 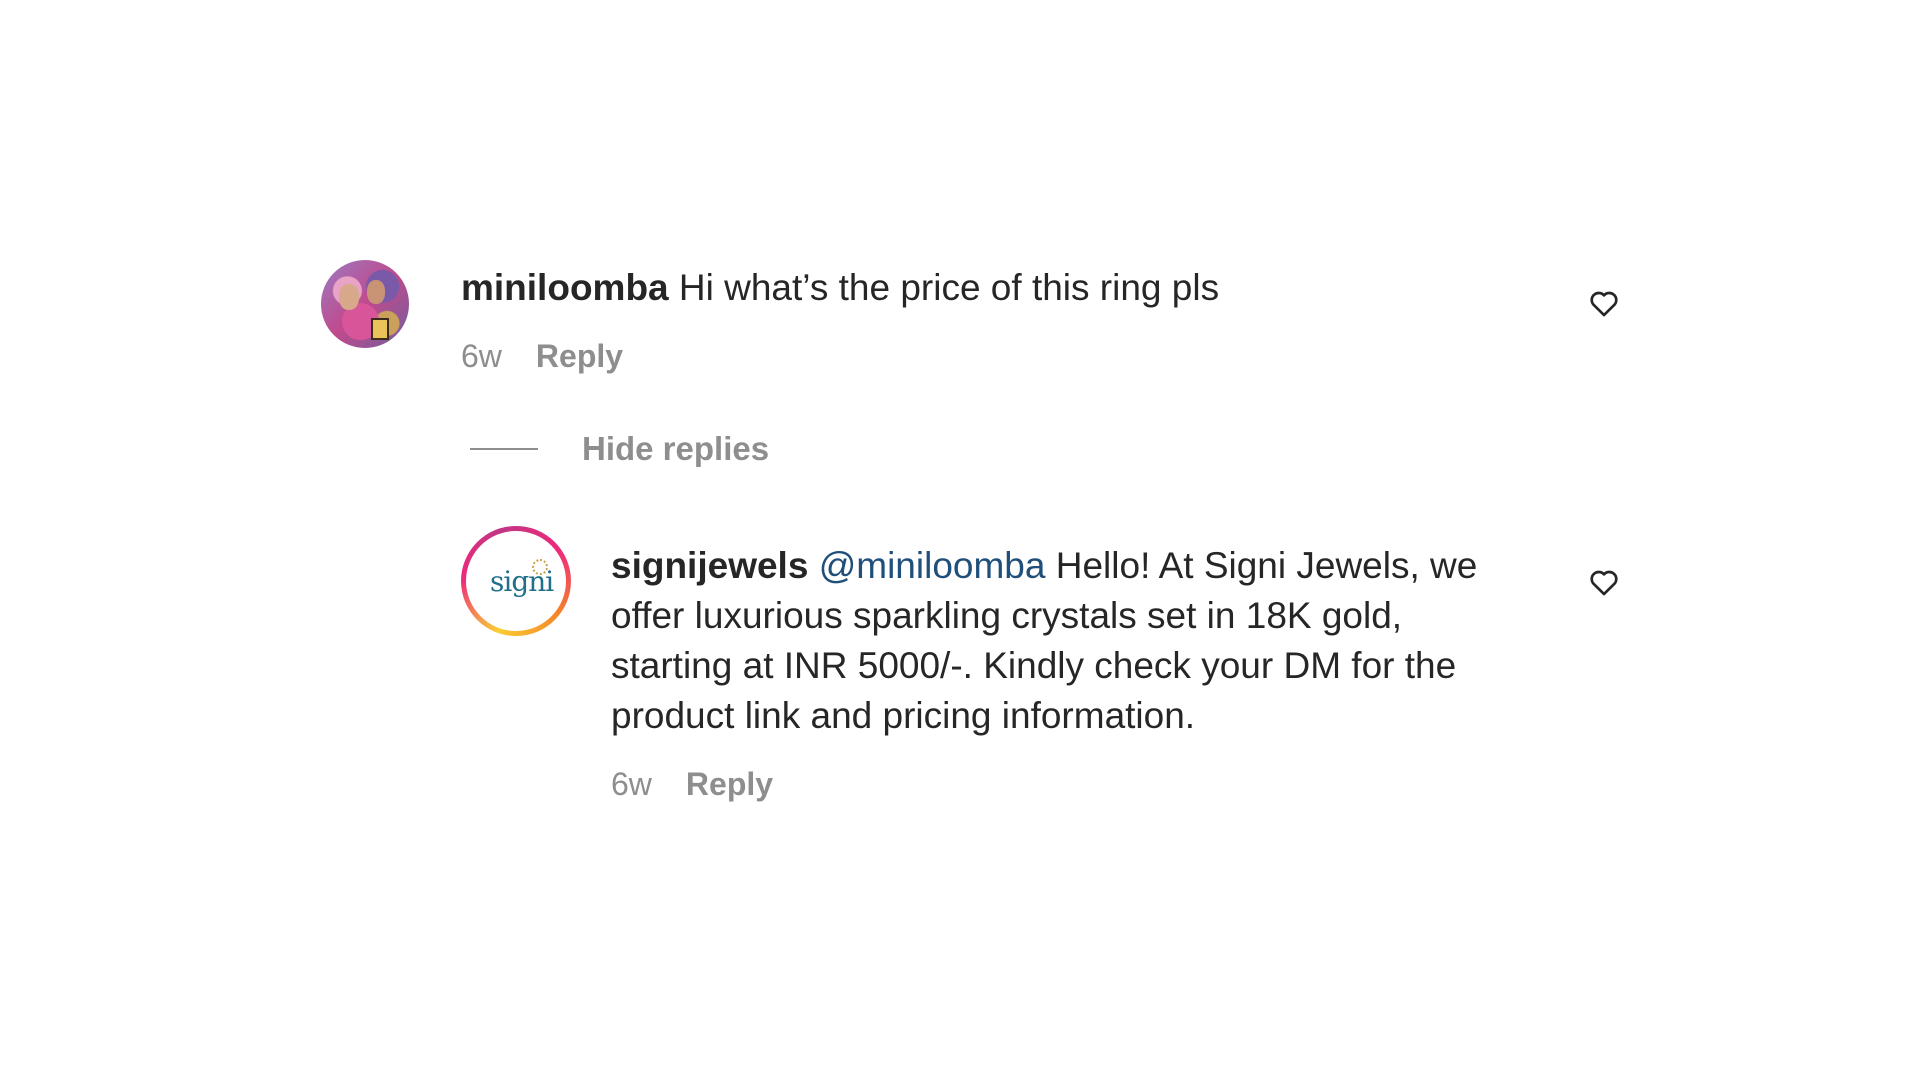 What do you see at coordinates (729, 784) in the screenshot?
I see `reply-reply-button: Reply` at bounding box center [729, 784].